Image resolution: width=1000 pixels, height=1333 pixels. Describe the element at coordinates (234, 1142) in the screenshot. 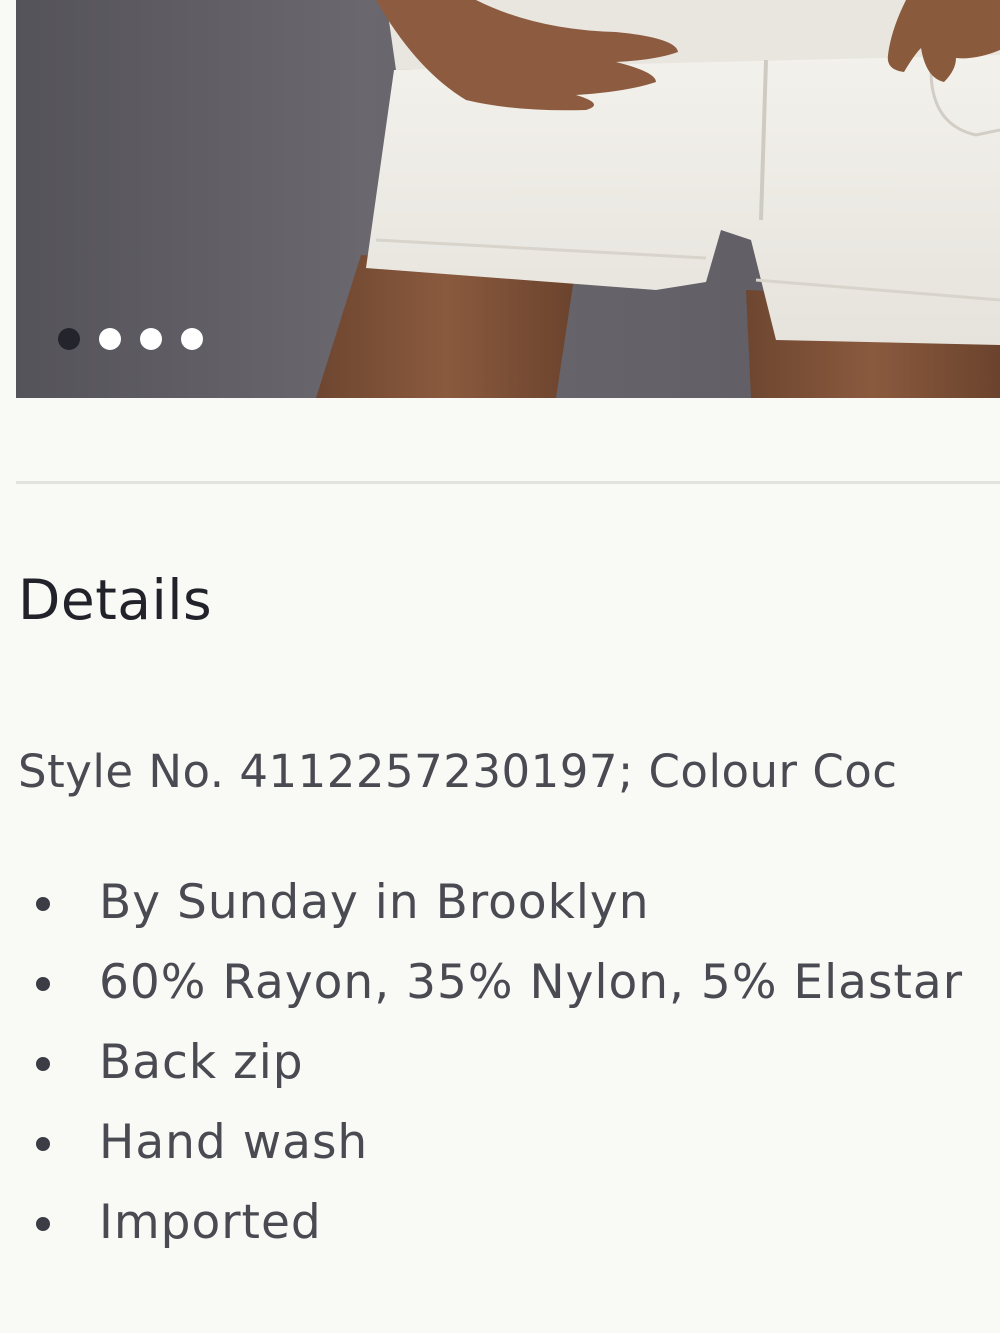

I see `list-item-text: Hand wash` at that location.